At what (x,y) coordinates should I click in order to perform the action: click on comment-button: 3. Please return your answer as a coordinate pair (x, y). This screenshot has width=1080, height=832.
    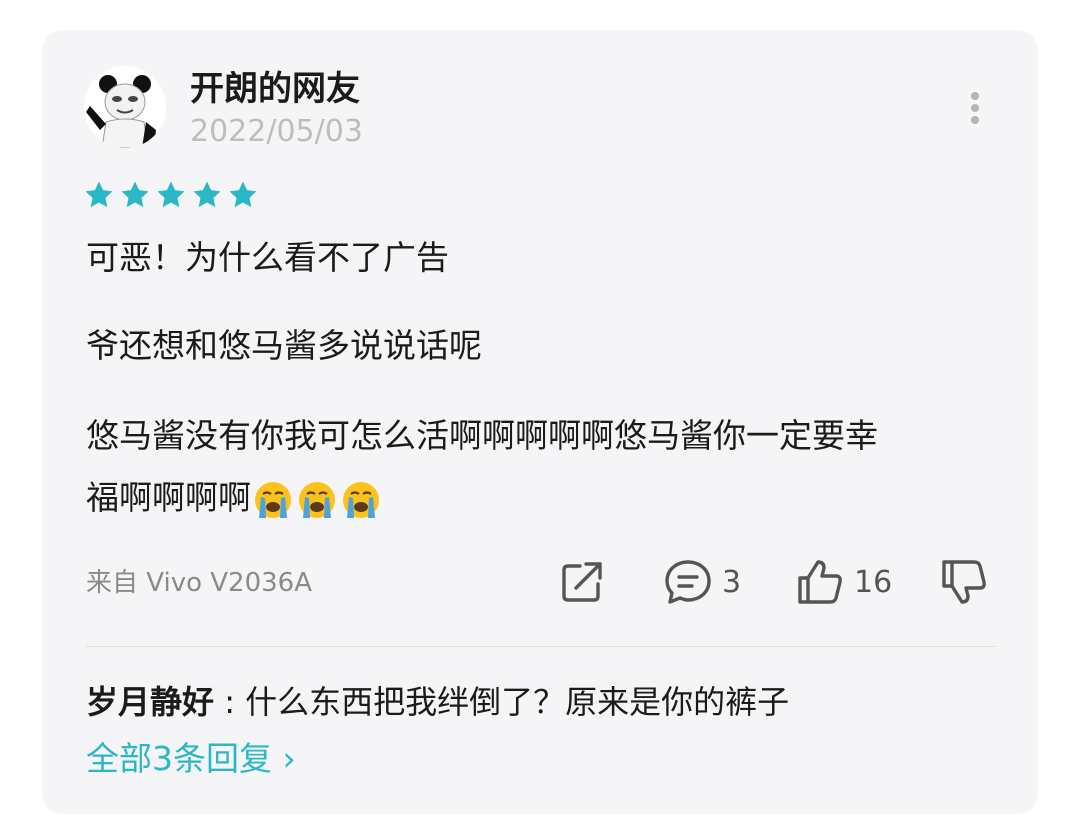
    Looking at the image, I should click on (701, 582).